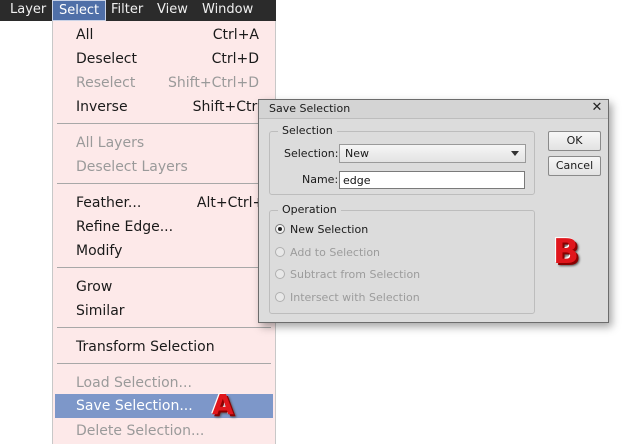 This screenshot has height=444, width=639. I want to click on menu-item-label: Deselect, so click(106, 59).